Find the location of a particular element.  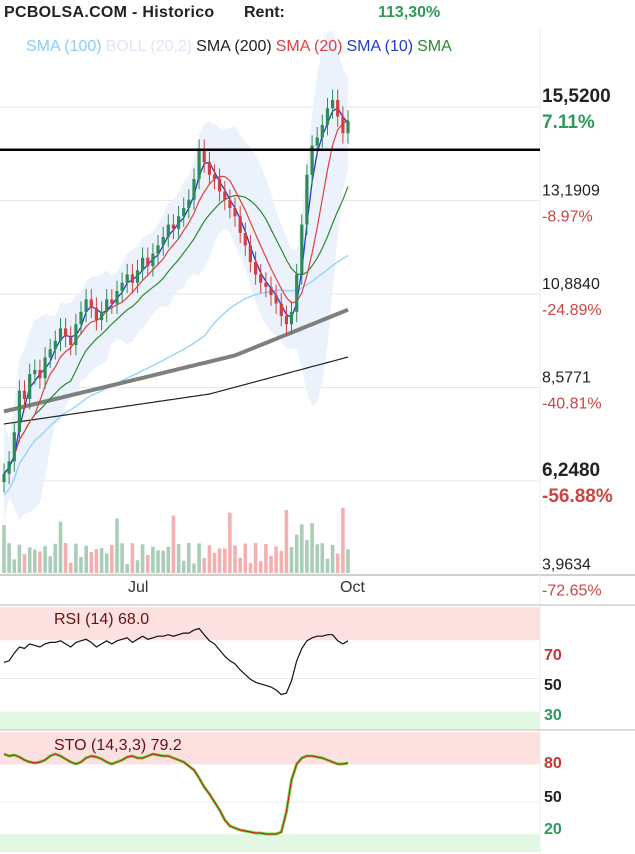

percent-tick-label: 7.11% is located at coordinates (568, 122).